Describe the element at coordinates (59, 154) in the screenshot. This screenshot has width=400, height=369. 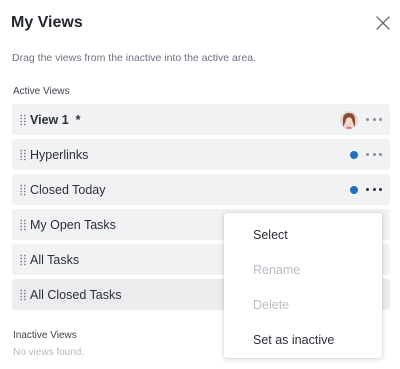
I see `view-label: Hyperlinks` at that location.